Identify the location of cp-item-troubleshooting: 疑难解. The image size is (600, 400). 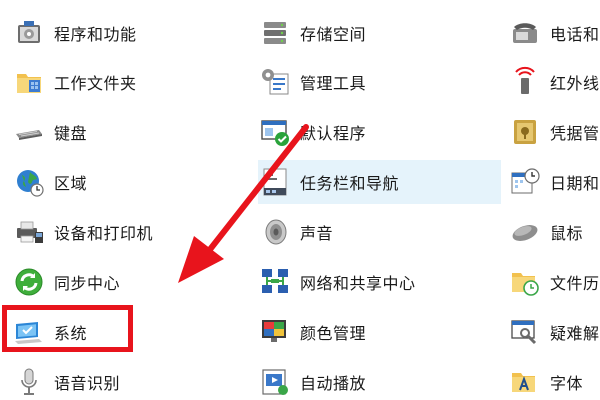
(554, 332).